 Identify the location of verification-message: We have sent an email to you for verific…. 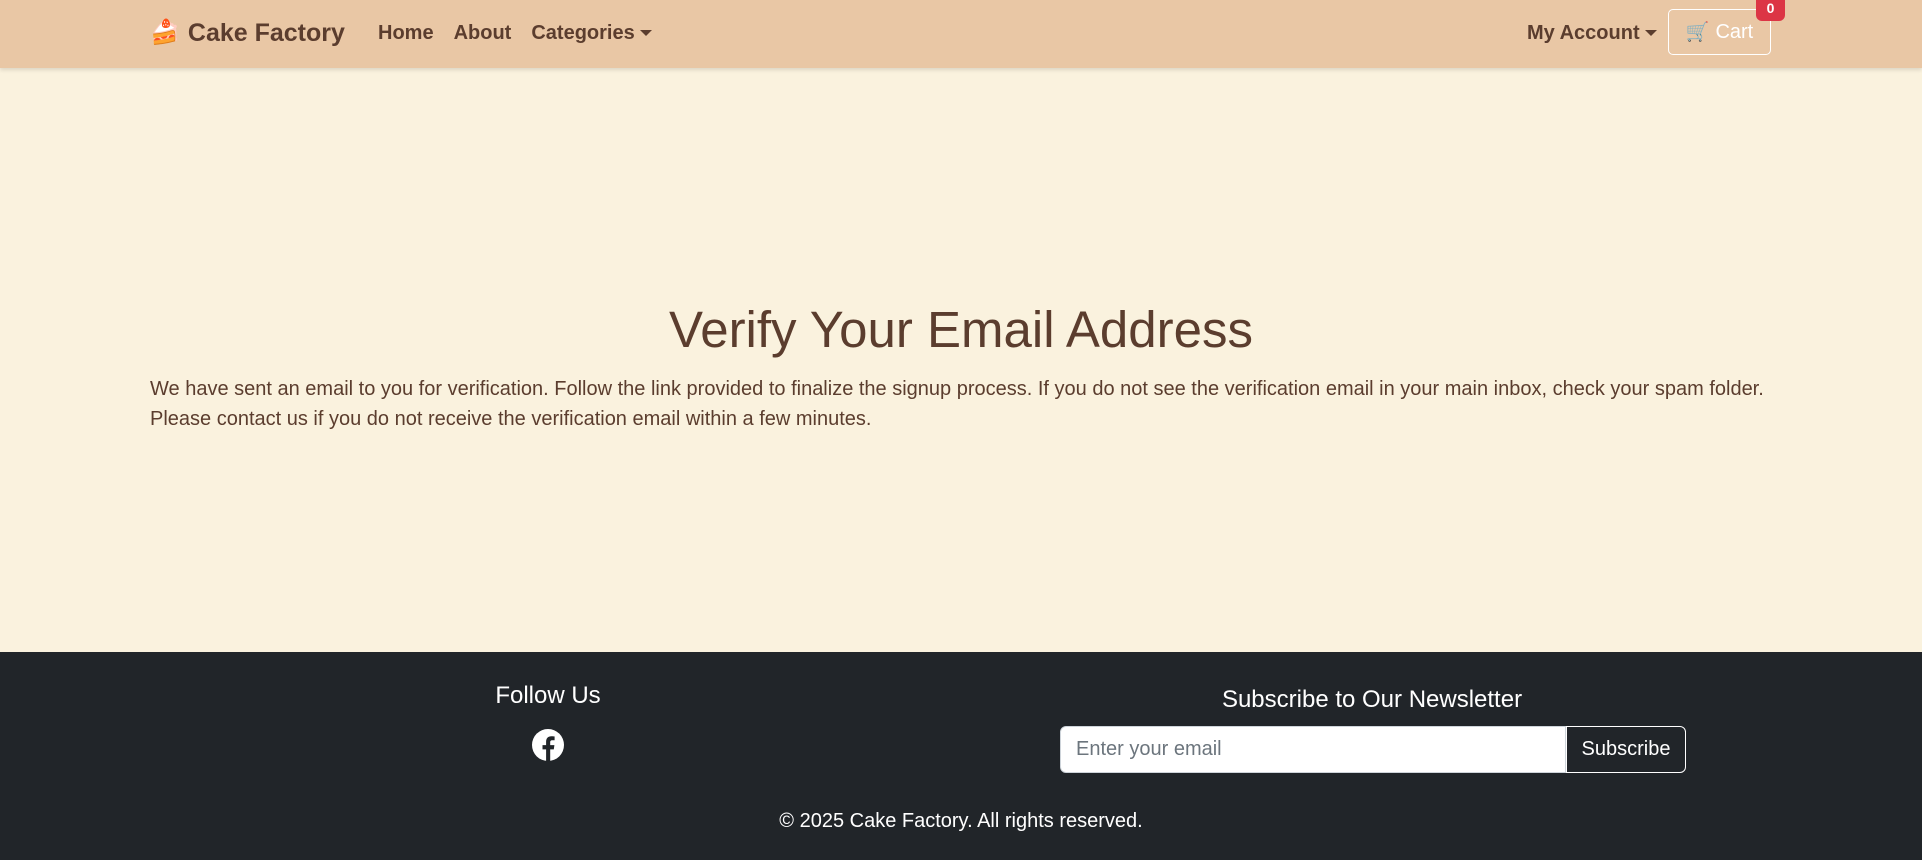
(957, 404).